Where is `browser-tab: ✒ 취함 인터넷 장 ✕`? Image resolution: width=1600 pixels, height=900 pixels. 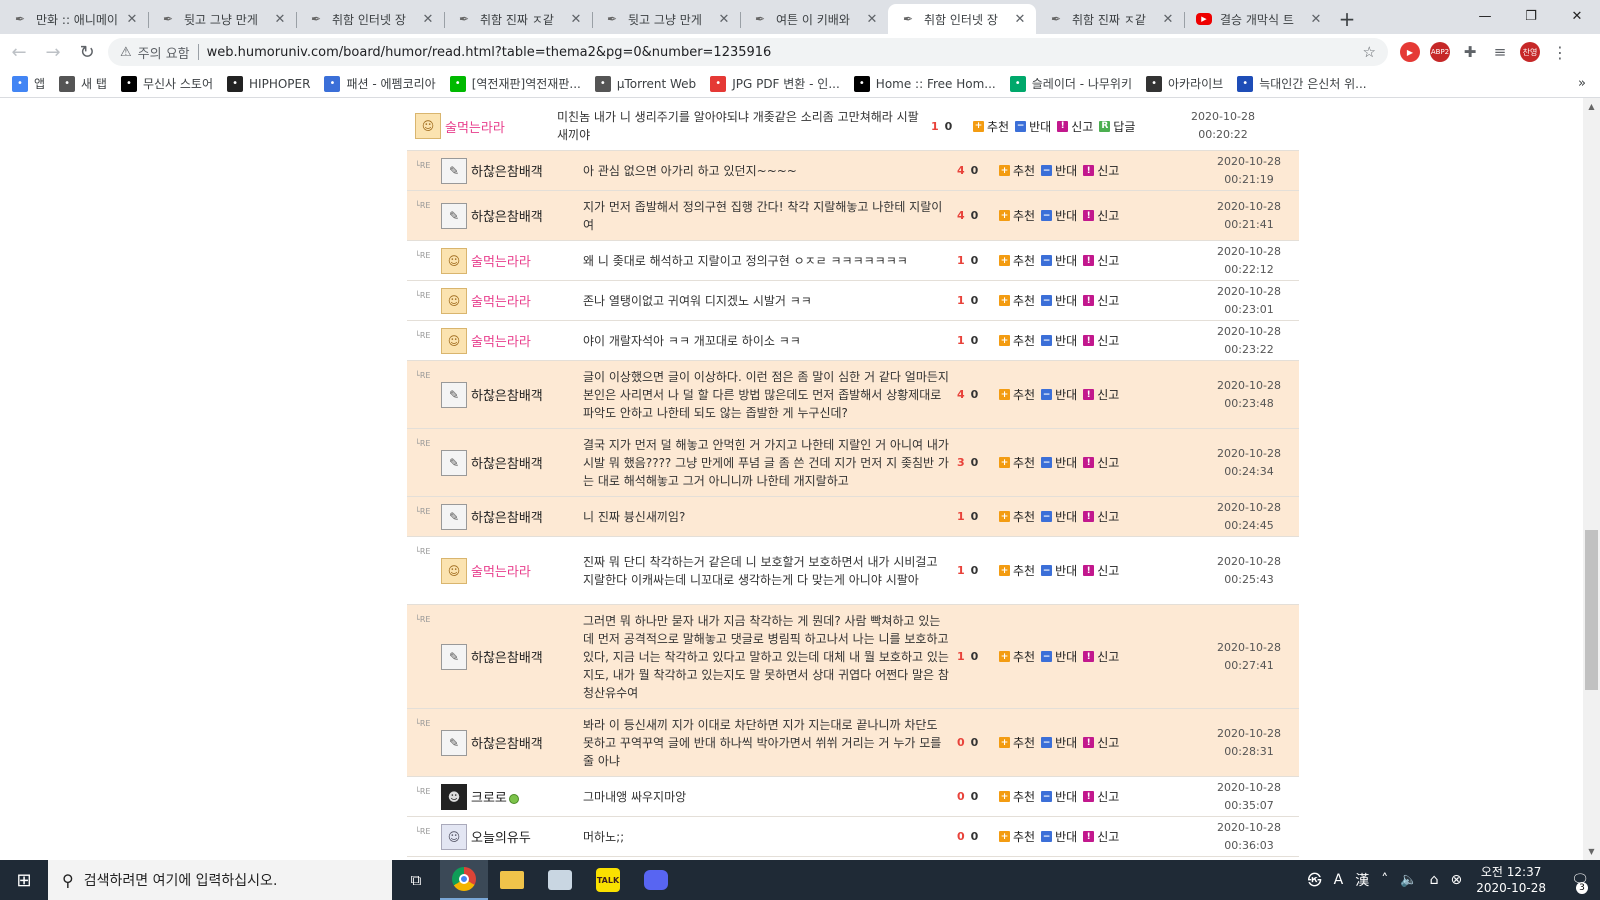 browser-tab: ✒ 취함 인터넷 장 ✕ is located at coordinates (370, 19).